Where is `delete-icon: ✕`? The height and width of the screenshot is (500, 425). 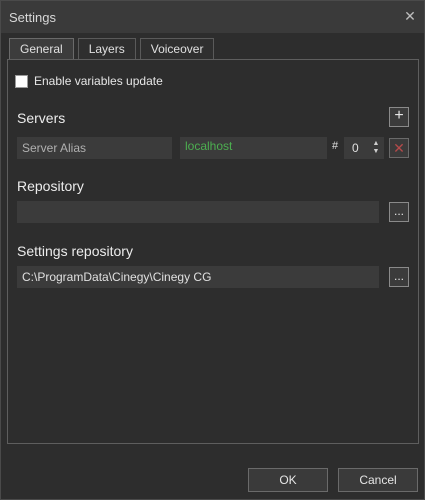
delete-icon: ✕ is located at coordinates (399, 148).